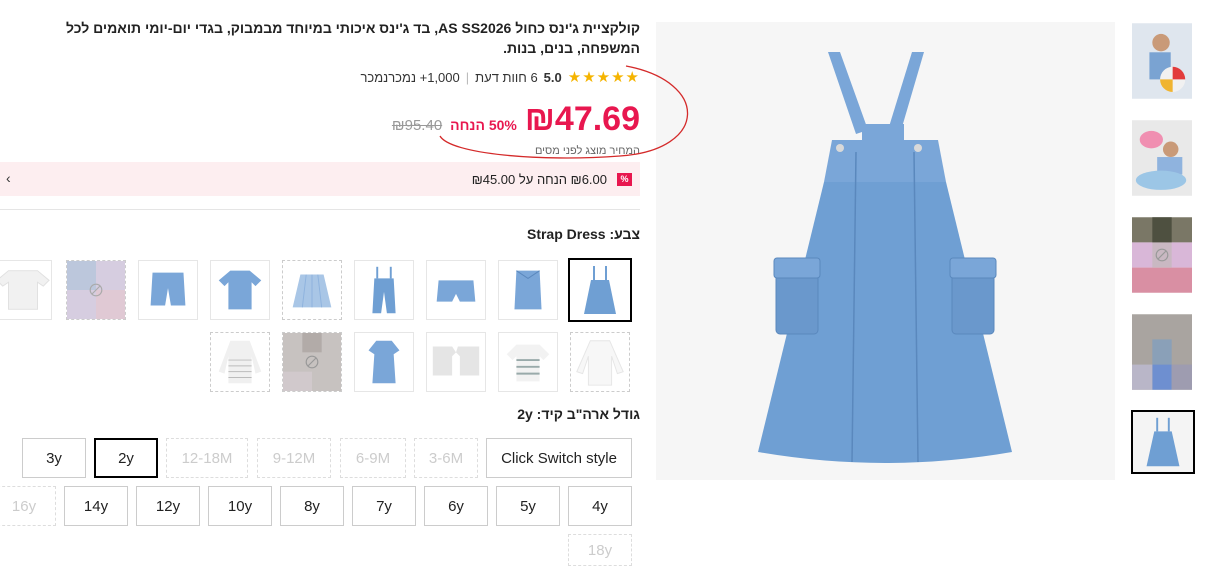 The height and width of the screenshot is (566, 1215). I want to click on swatch-white-long-sleeve, so click(600, 362).